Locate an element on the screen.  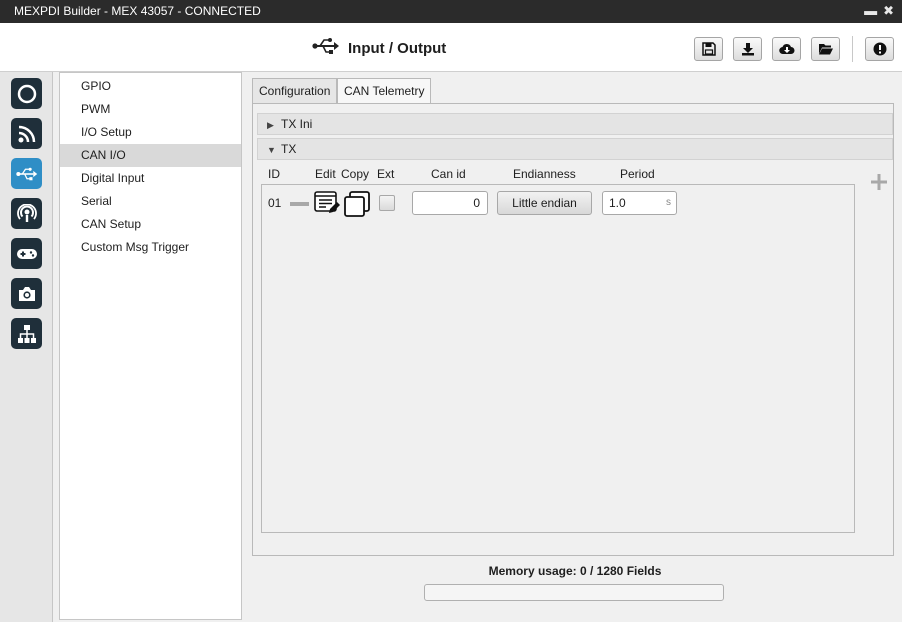
cloud-download-button is located at coordinates (786, 49).